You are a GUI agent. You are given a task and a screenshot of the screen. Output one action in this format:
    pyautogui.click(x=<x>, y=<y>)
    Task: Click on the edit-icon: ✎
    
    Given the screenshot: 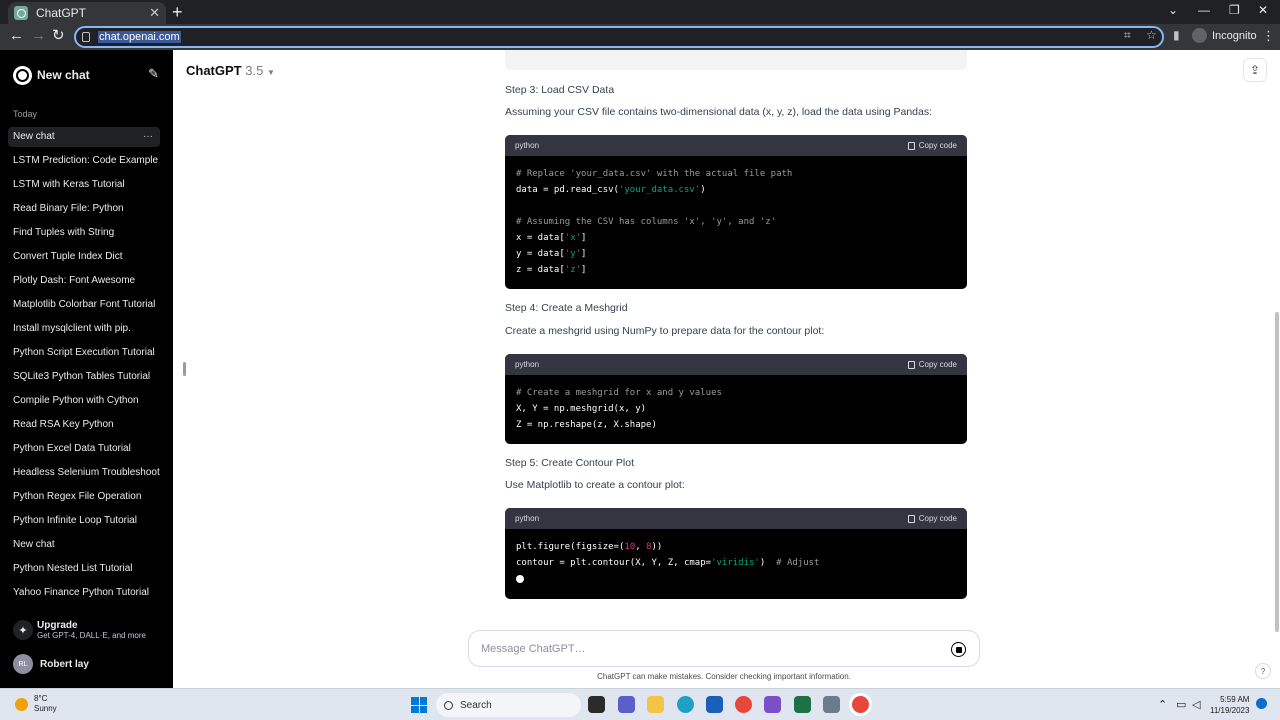 What is the action you would take?
    pyautogui.click(x=153, y=74)
    